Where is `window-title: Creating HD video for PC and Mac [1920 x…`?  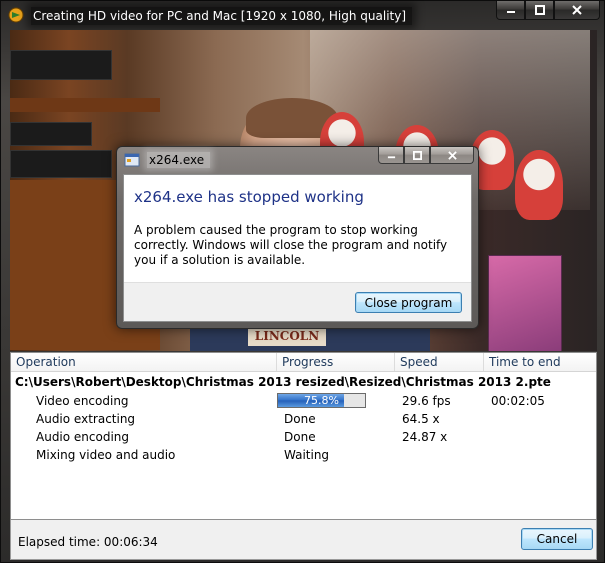 window-title: Creating HD video for PC and Mac [1920 x… is located at coordinates (222, 16).